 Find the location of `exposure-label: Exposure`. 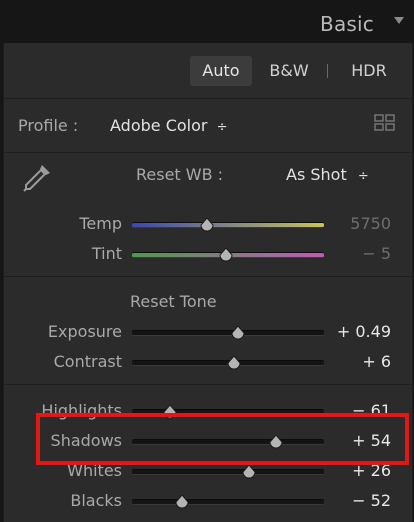

exposure-label: Exposure is located at coordinates (84, 331).